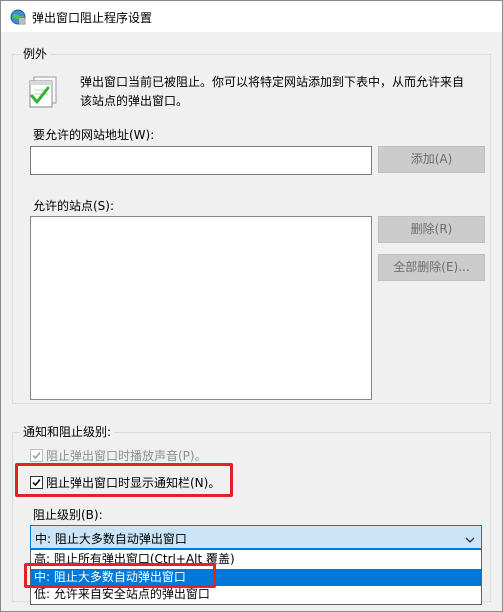  Describe the element at coordinates (126, 456) in the screenshot. I see `play-sound-label: 阻止弹出窗口时播放声音(P)。` at that location.